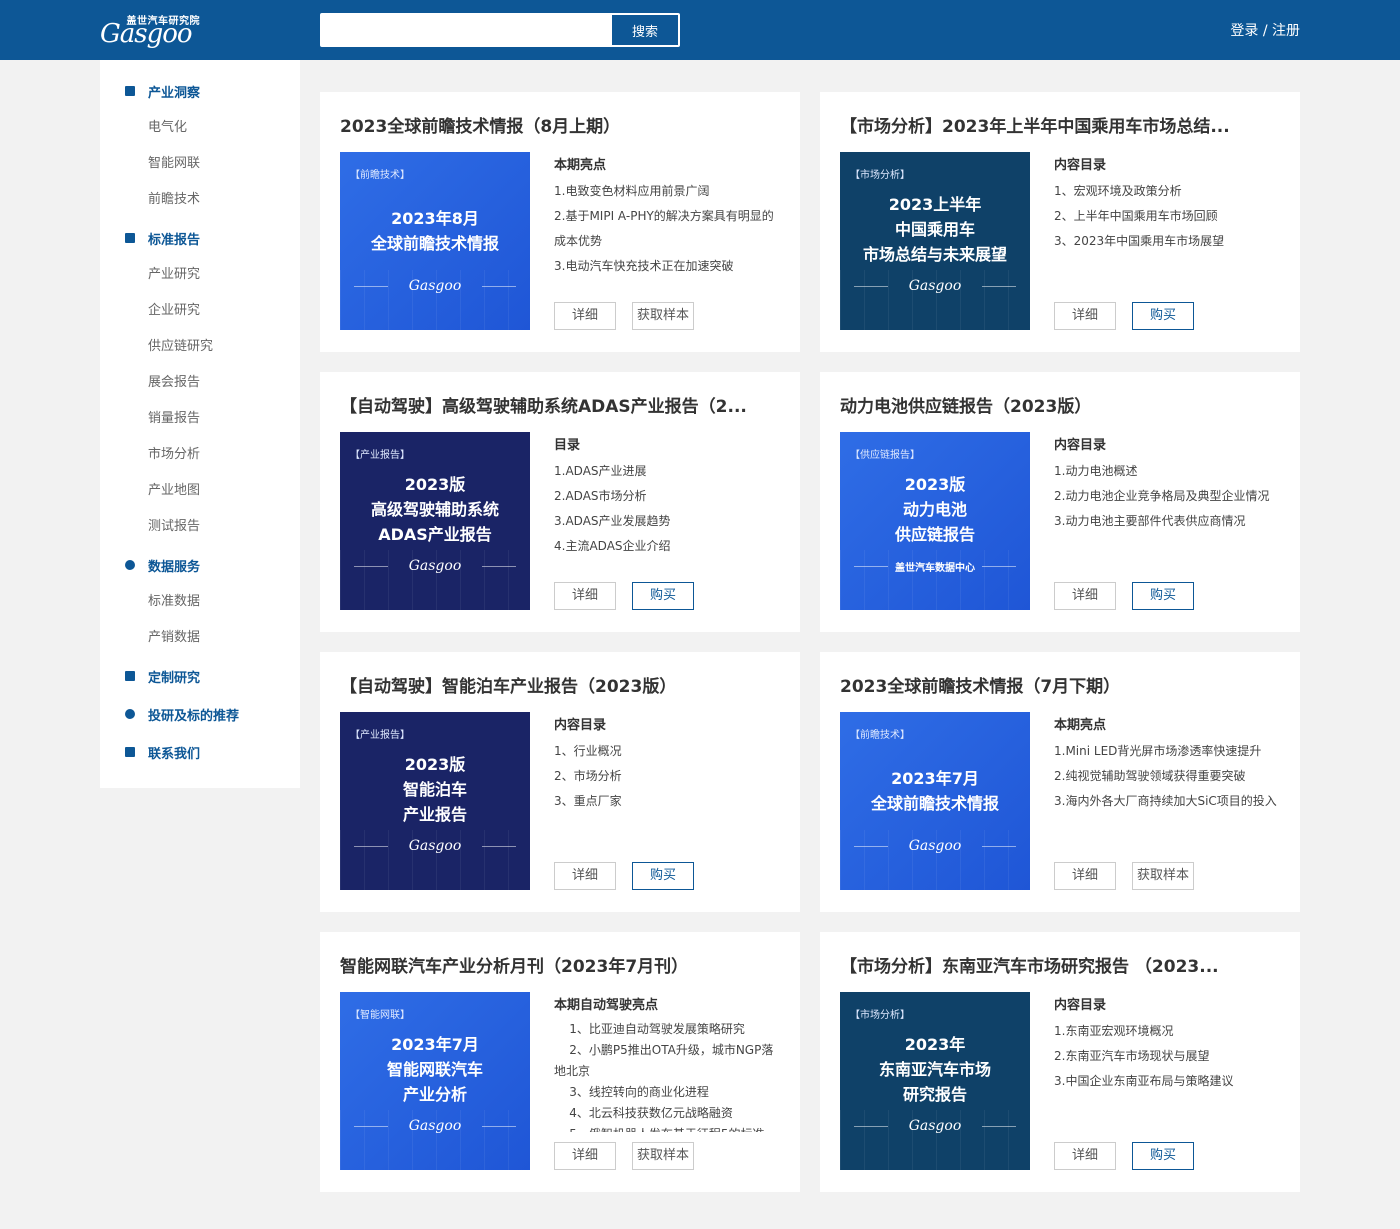 This screenshot has width=1400, height=1229. Describe the element at coordinates (179, 714) in the screenshot. I see `sidebar-category: 投研及标的推荐` at that location.